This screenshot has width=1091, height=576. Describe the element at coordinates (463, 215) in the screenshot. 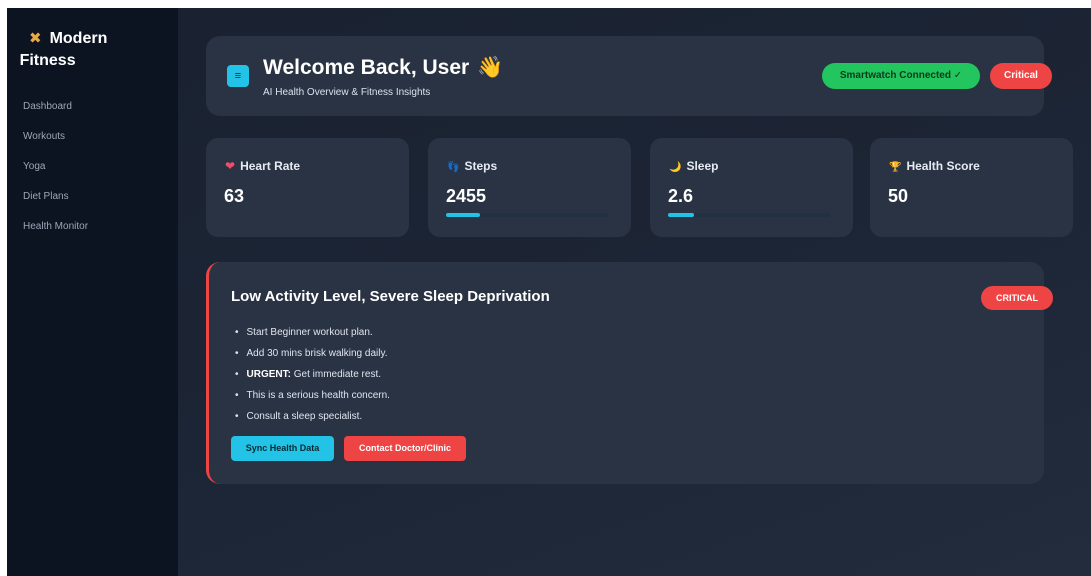

I see `steps-progress-fill` at that location.